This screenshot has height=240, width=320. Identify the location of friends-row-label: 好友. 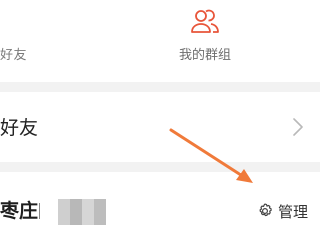
(19, 128).